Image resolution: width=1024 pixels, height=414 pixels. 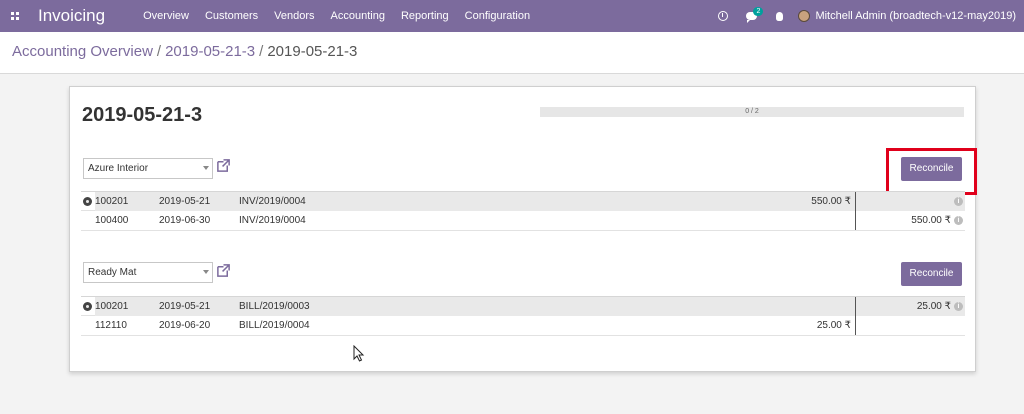 What do you see at coordinates (118, 168) in the screenshot?
I see `partner-select-value: Azure Interior` at bounding box center [118, 168].